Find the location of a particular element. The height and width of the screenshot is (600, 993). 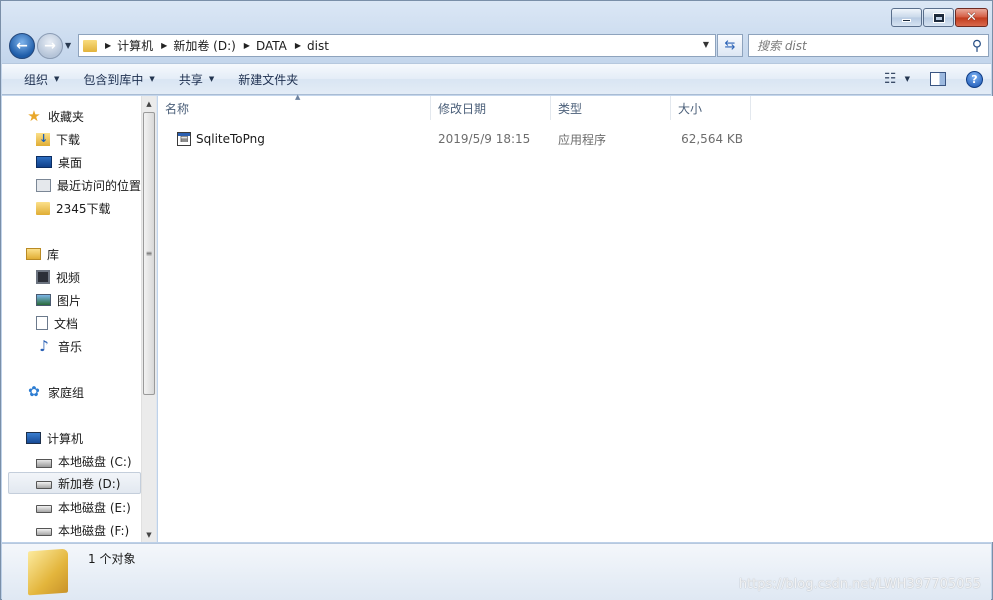

sidebar-item-label: 下载 is located at coordinates (68, 139).